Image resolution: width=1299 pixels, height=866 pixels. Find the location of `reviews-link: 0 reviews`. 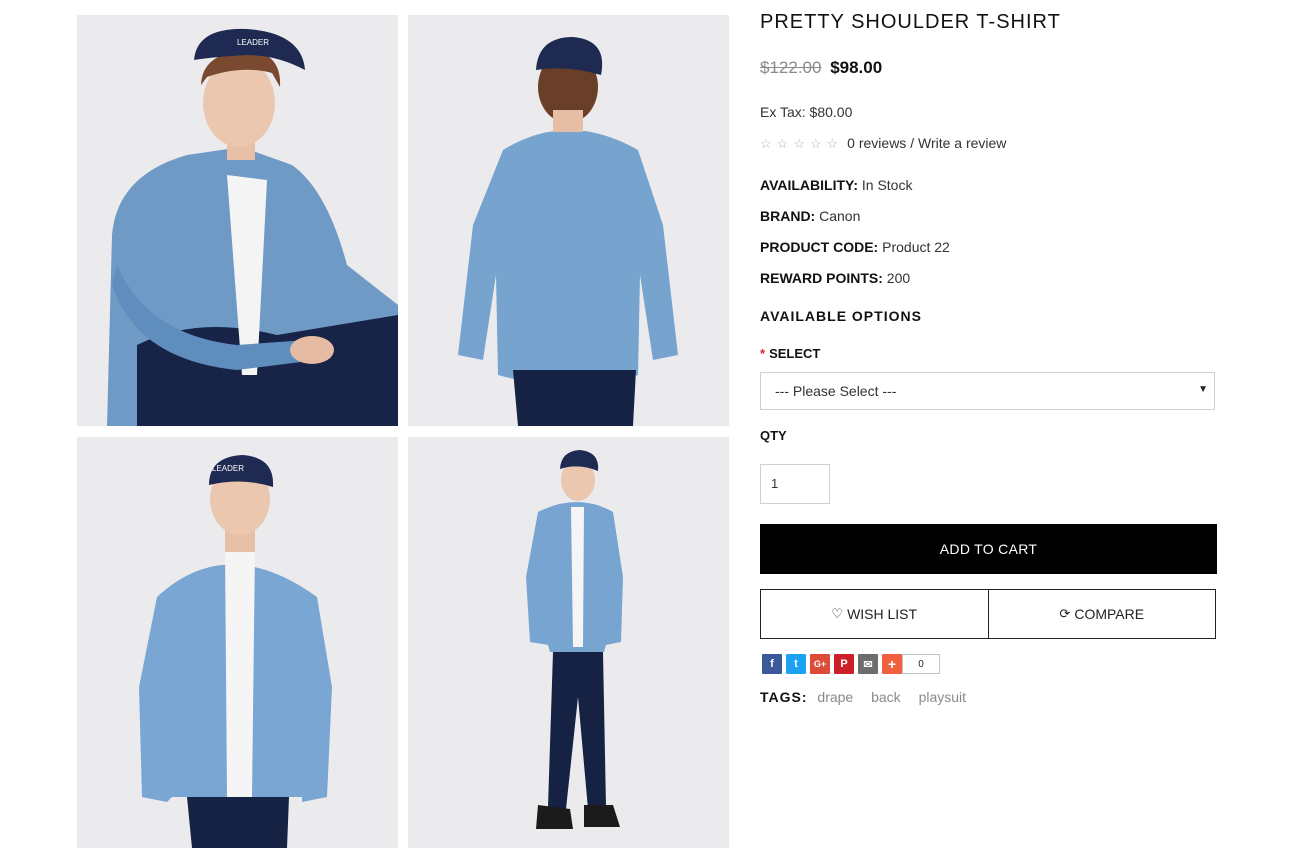

reviews-link: 0 reviews is located at coordinates (876, 143).